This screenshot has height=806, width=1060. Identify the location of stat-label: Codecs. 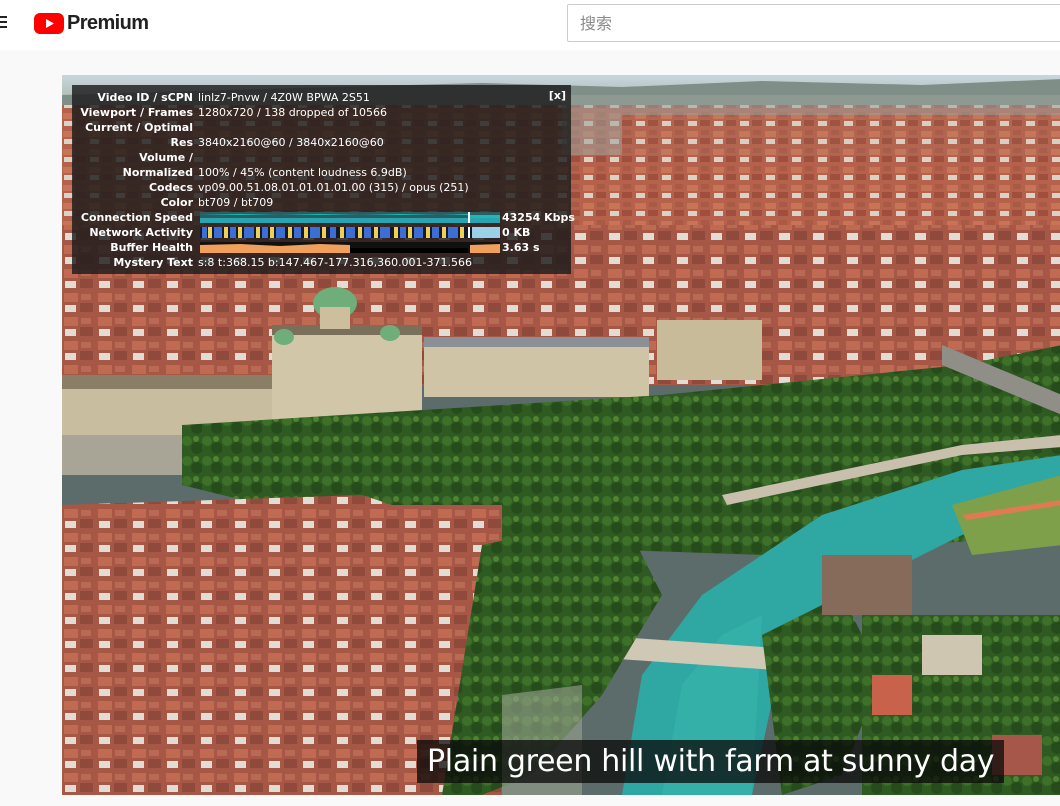
(170, 187).